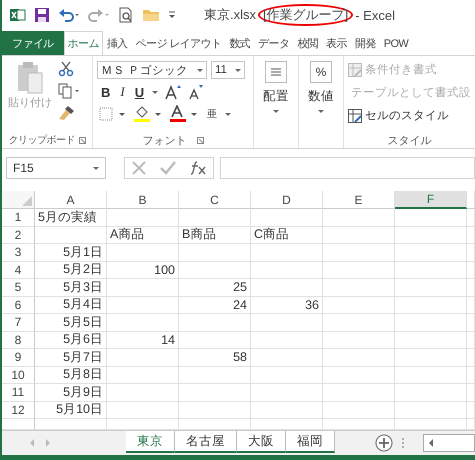  What do you see at coordinates (56, 168) in the screenshot?
I see `name-box: F15` at bounding box center [56, 168].